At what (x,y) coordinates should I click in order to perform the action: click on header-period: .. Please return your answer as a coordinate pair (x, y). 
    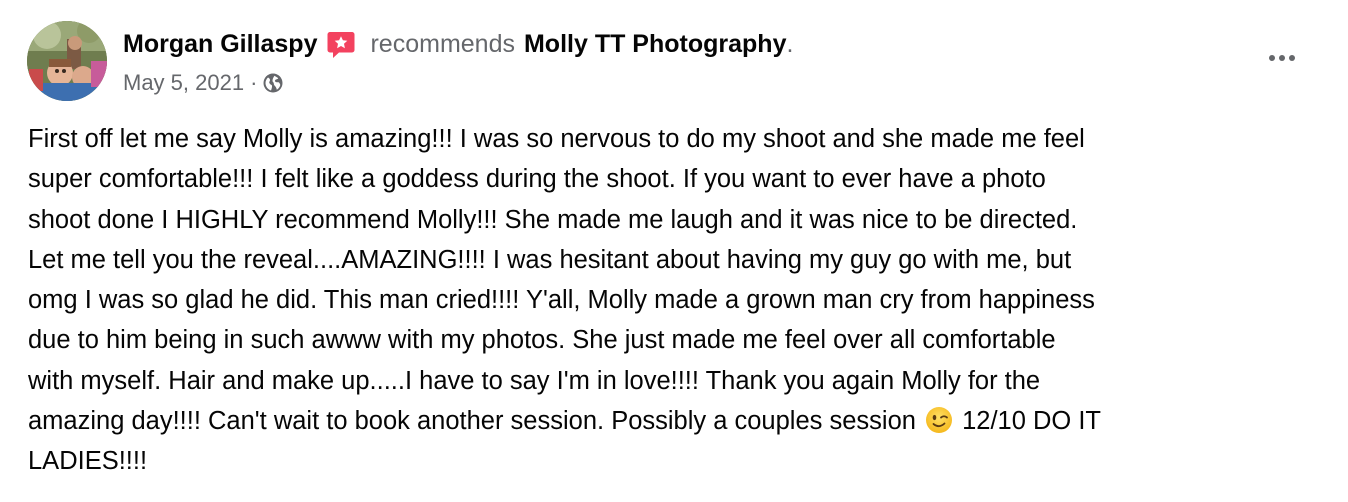
    Looking at the image, I should click on (790, 43).